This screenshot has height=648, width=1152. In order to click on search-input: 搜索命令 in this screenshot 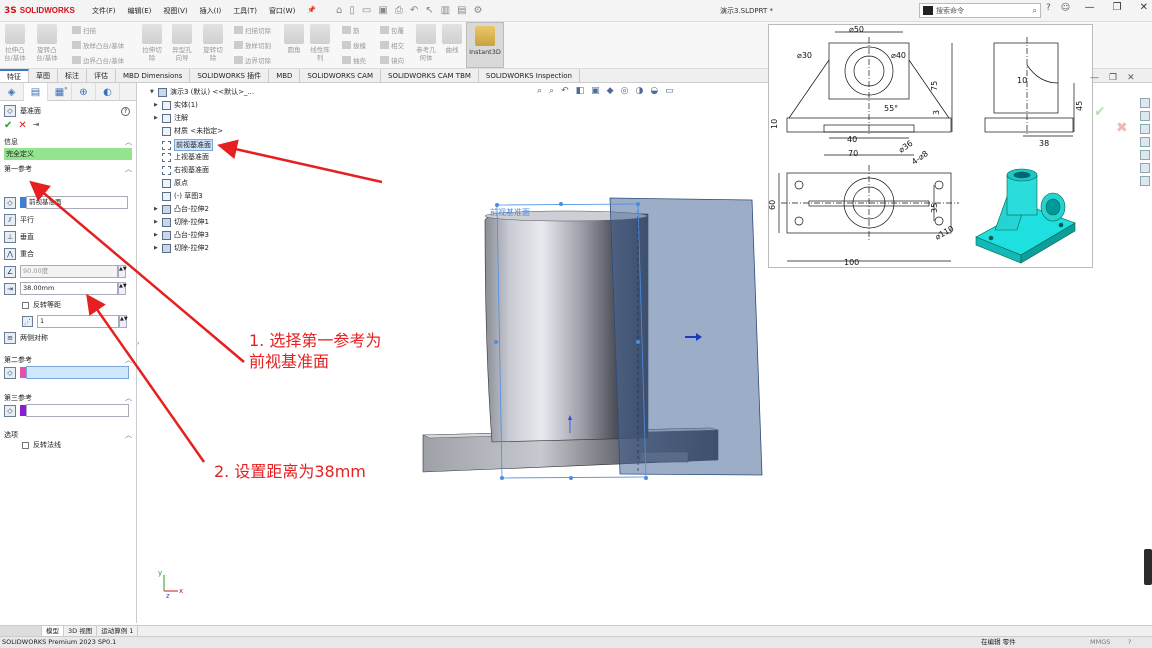, I will do `click(984, 11)`.